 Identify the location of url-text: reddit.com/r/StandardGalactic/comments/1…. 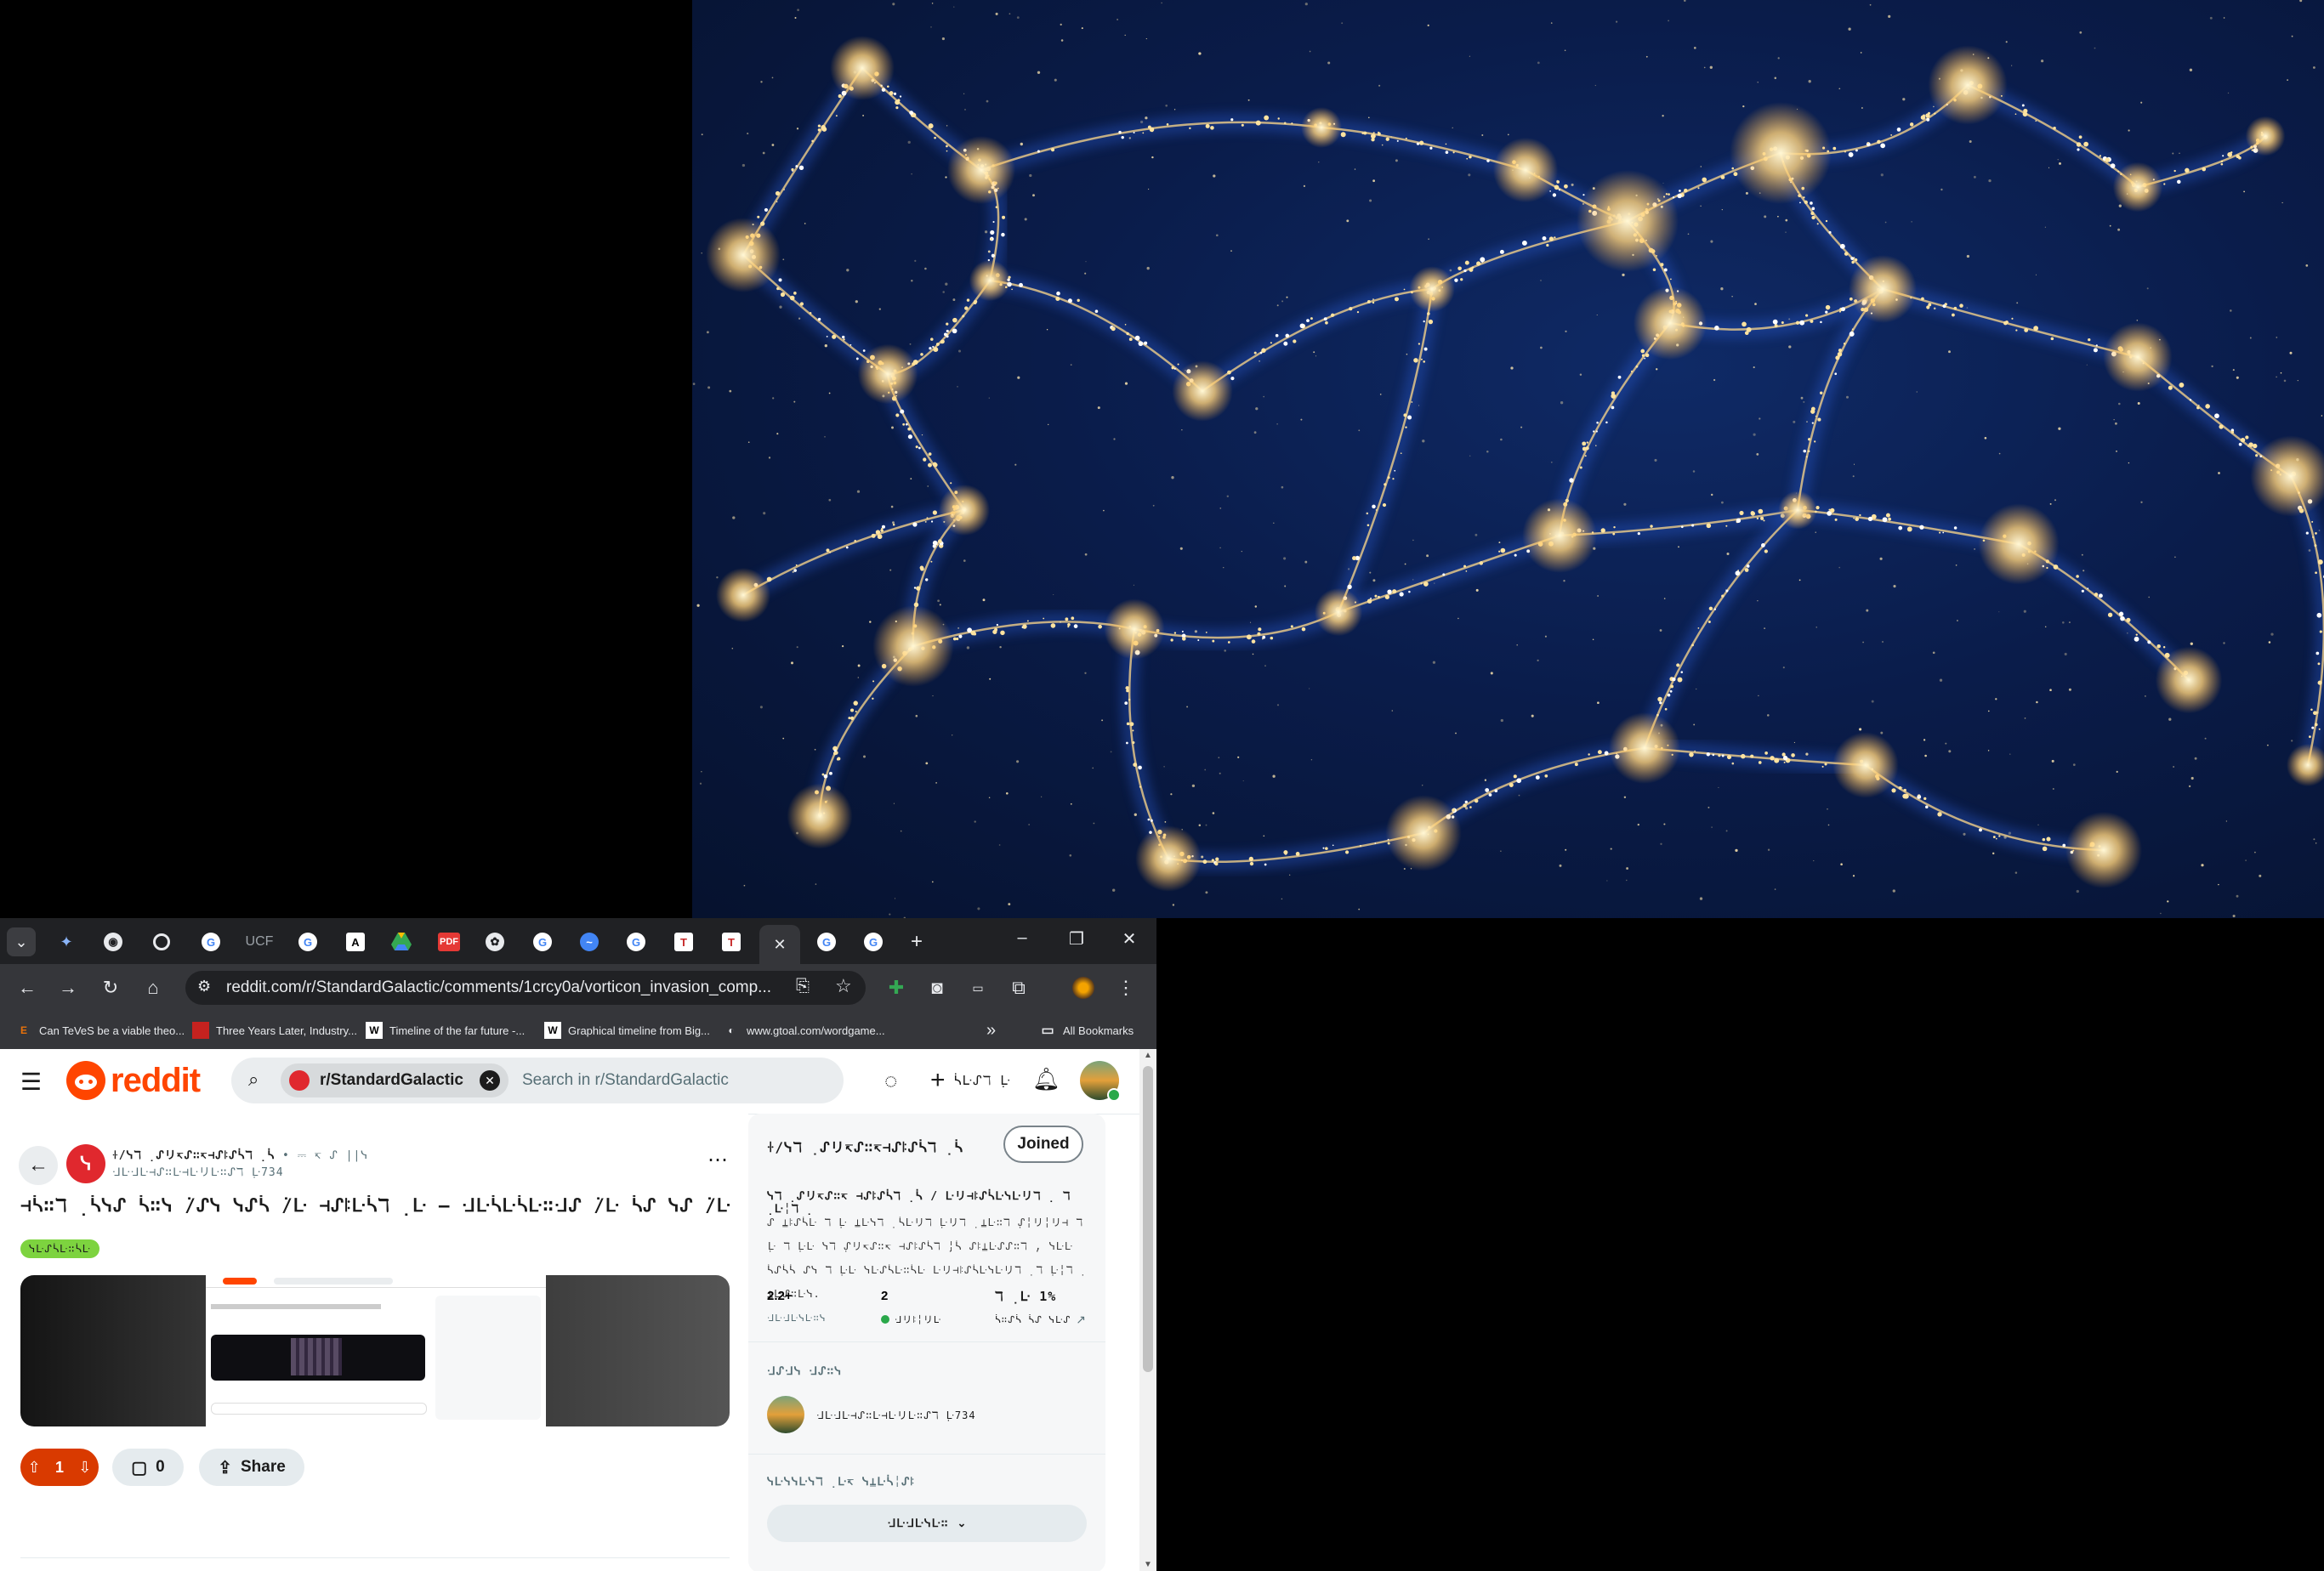
(515, 987).